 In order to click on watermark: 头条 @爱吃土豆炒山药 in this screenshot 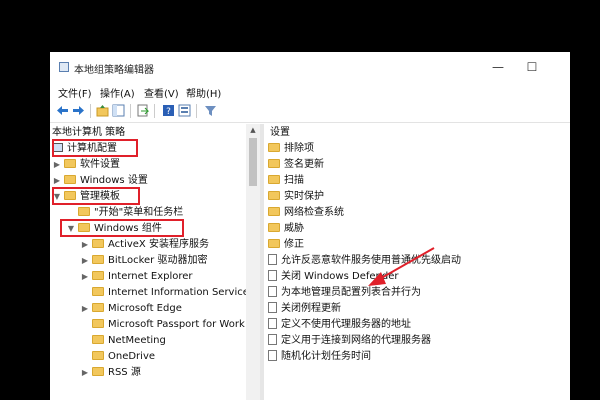, I will do `click(498, 381)`.